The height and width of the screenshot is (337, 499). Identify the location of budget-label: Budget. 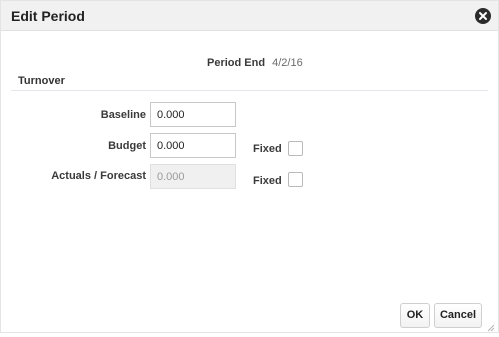
(127, 146).